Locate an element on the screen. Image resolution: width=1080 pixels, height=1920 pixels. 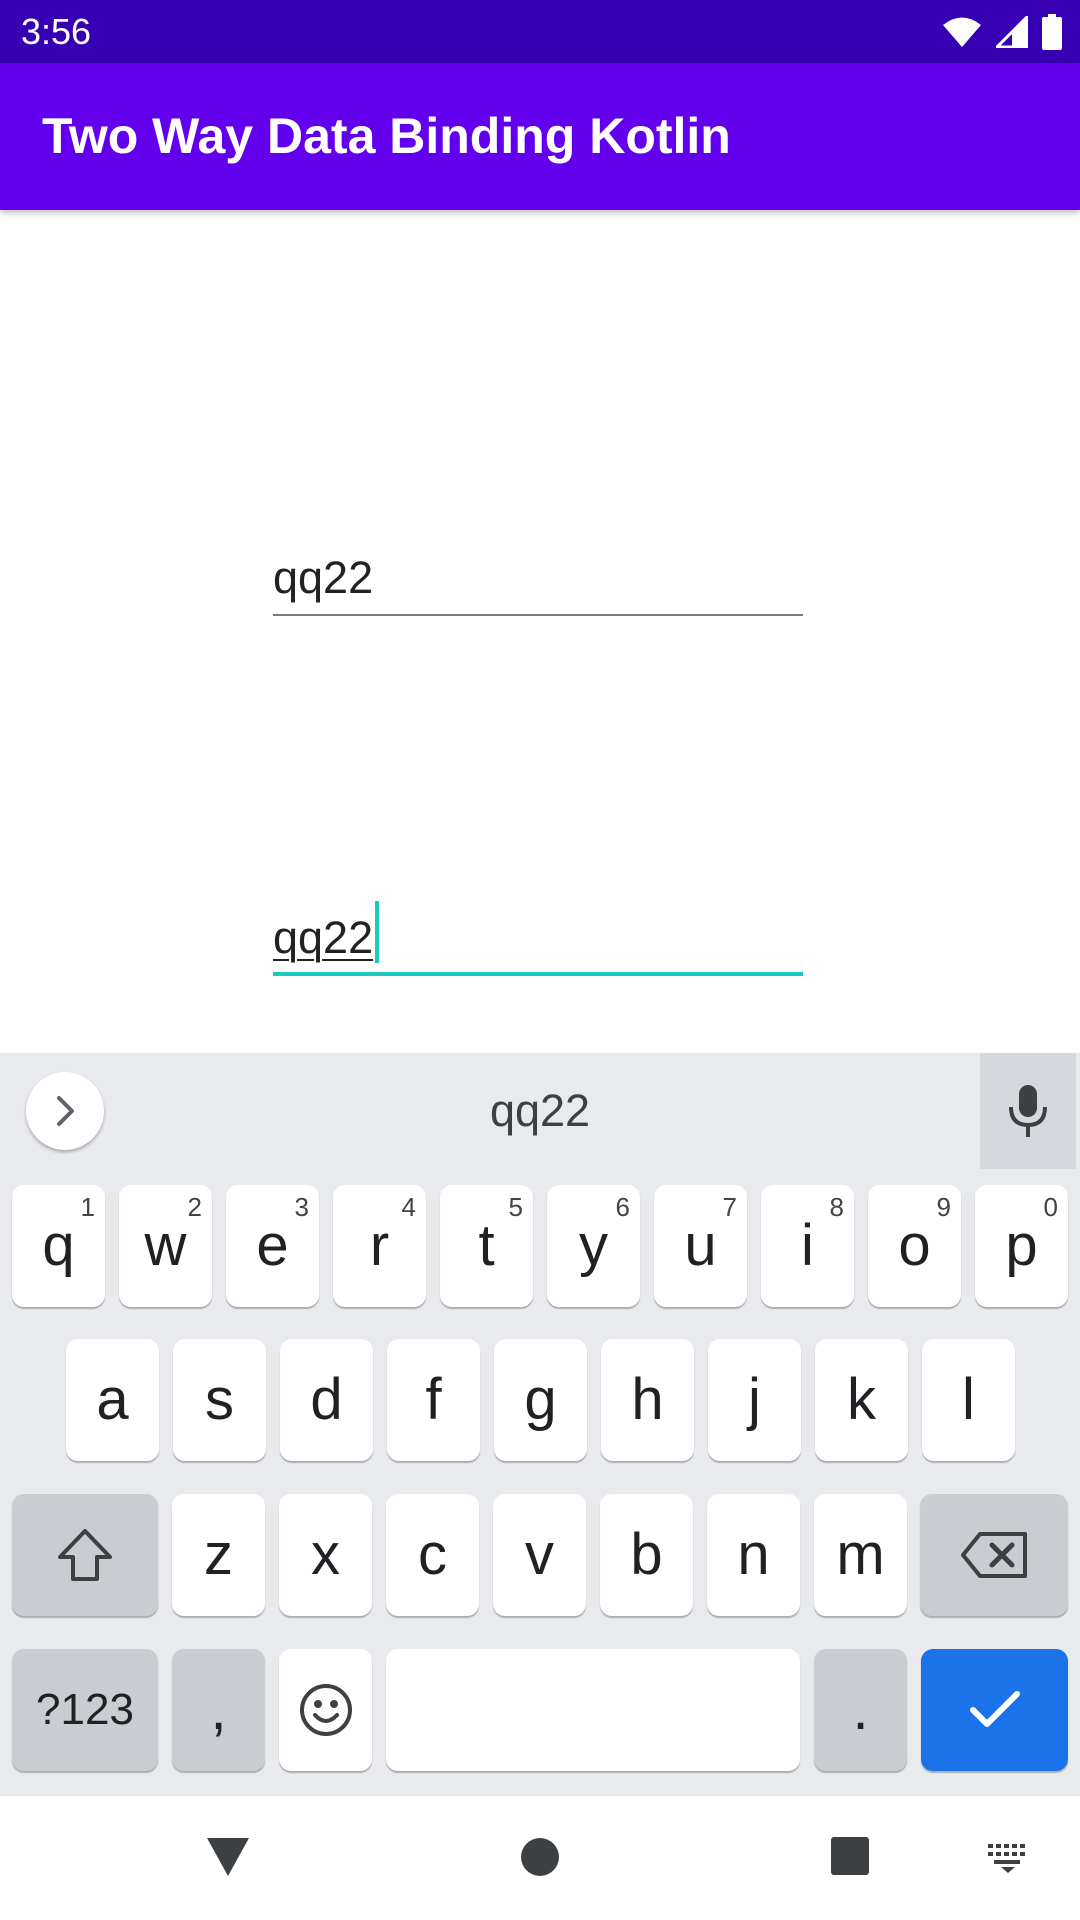
text-field-2-value: qq22 is located at coordinates (323, 937).